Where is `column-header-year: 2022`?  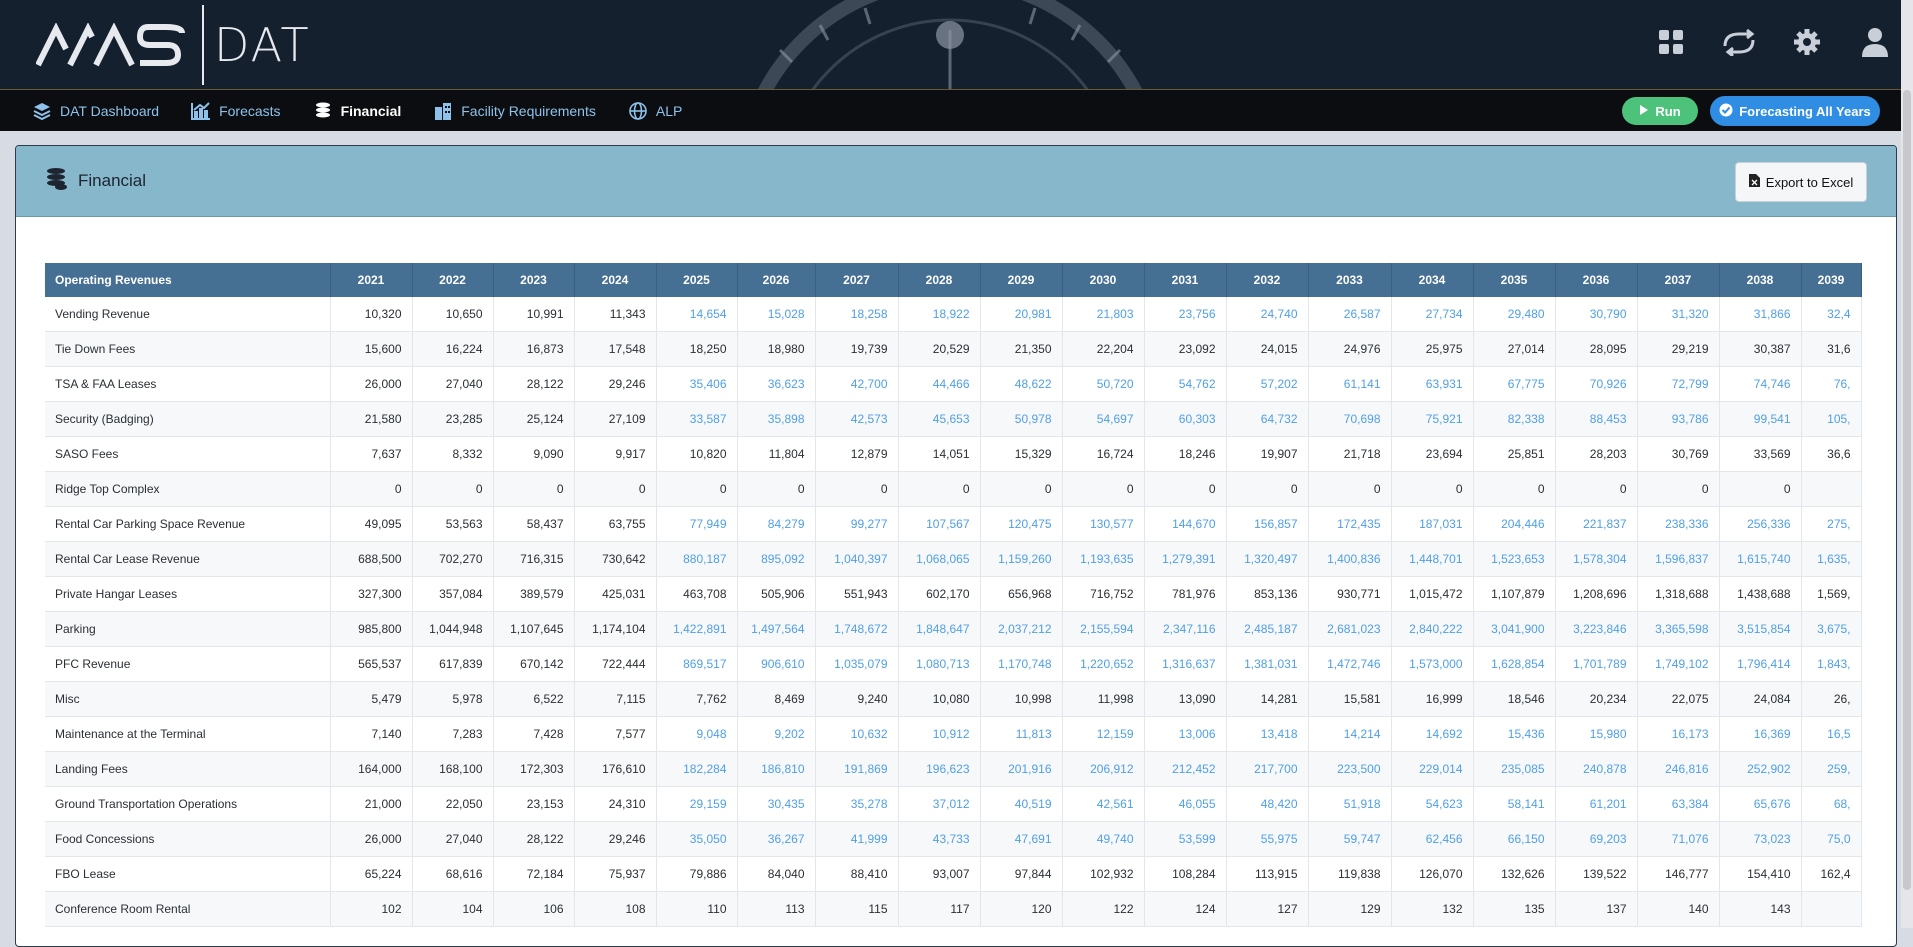 column-header-year: 2022 is located at coordinates (453, 280).